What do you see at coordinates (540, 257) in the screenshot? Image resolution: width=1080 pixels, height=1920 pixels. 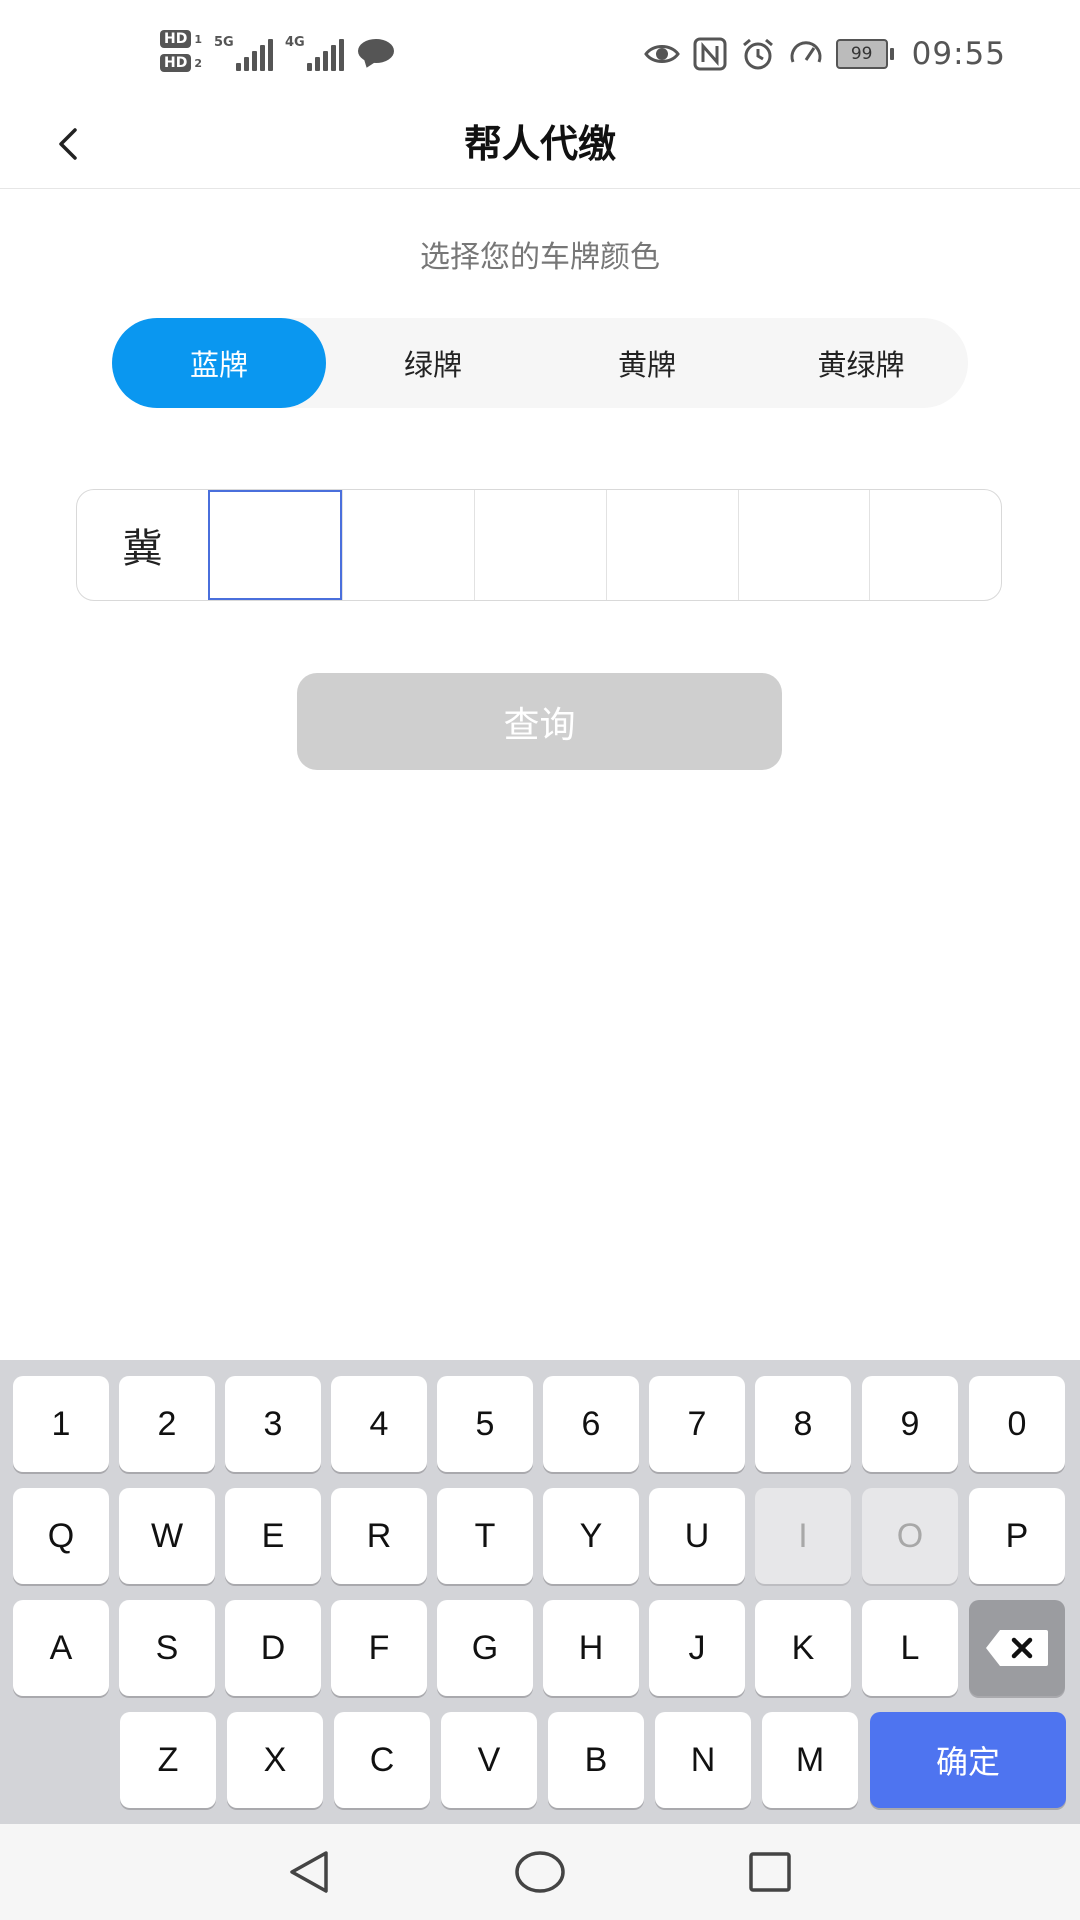 I see `plate-color-prompt: 选择您的车牌颜色` at bounding box center [540, 257].